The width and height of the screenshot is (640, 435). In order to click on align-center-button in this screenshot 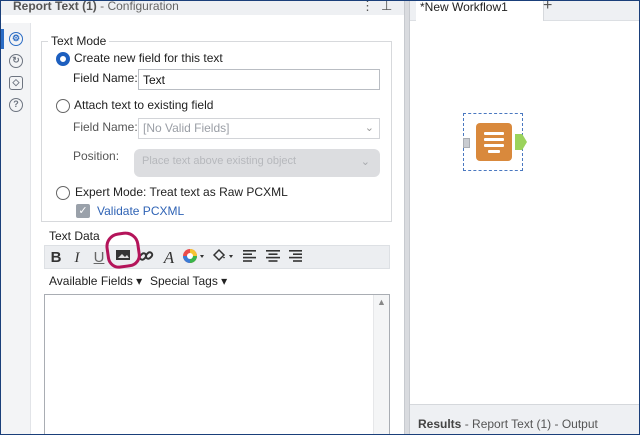, I will do `click(273, 258)`.